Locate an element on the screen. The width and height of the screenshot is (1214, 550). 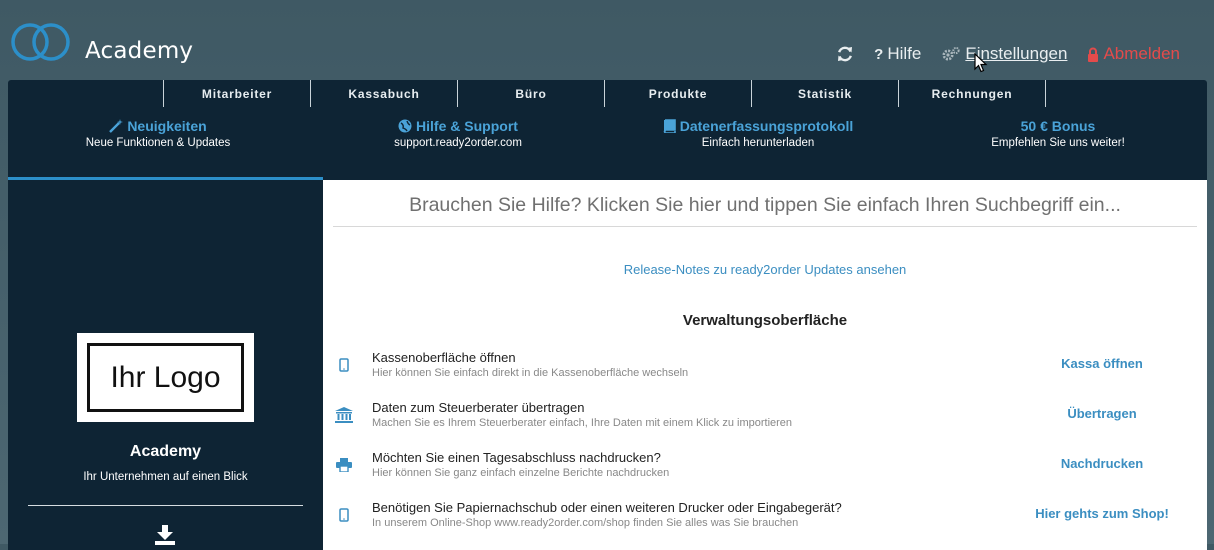
book-icon is located at coordinates (669, 126).